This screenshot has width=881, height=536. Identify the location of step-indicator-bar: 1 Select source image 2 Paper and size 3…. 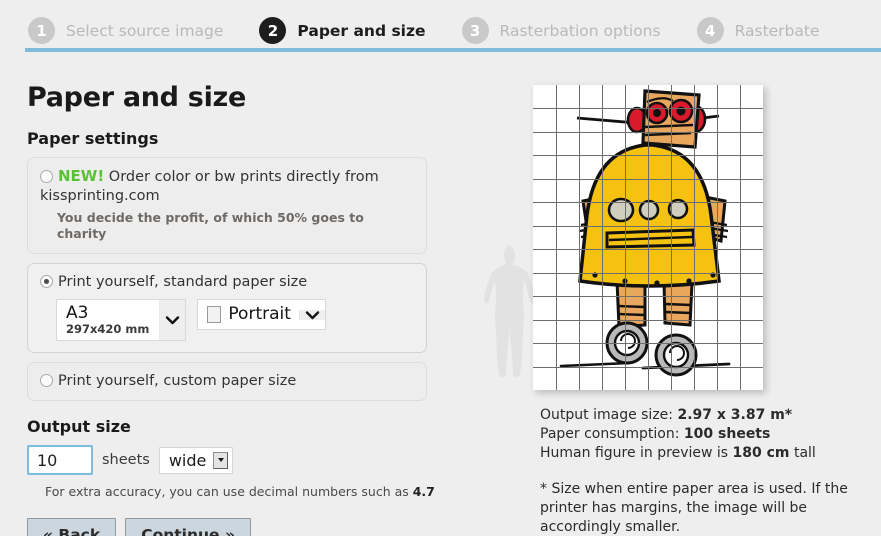
(440, 26).